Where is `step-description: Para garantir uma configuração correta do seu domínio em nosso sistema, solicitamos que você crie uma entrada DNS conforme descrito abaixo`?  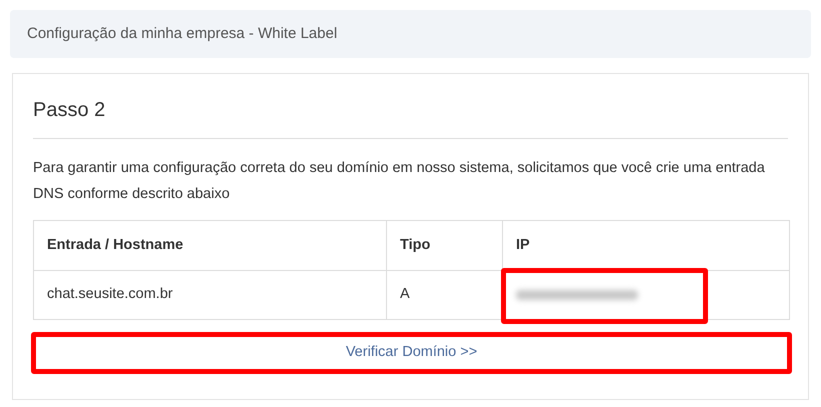 step-description: Para garantir uma configuração correta do seu domínio em nosso sistema, solicitamos que você crie uma entrada DNS conforme descrito abaixo is located at coordinates (399, 181).